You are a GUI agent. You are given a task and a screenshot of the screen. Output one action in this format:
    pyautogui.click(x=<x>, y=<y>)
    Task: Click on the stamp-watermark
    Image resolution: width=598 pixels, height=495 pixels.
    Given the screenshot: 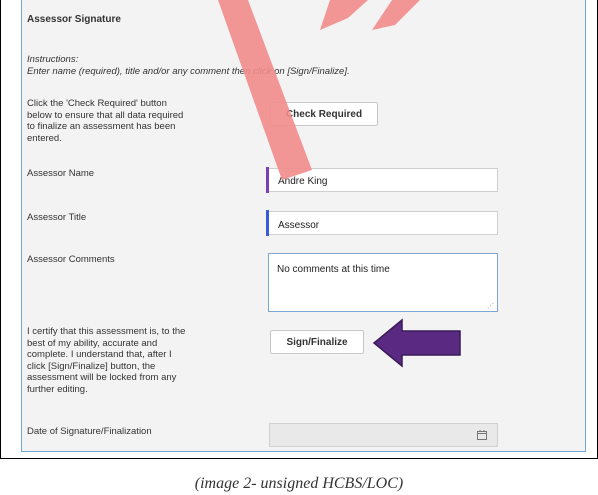 What is the action you would take?
    pyautogui.click(x=319, y=90)
    